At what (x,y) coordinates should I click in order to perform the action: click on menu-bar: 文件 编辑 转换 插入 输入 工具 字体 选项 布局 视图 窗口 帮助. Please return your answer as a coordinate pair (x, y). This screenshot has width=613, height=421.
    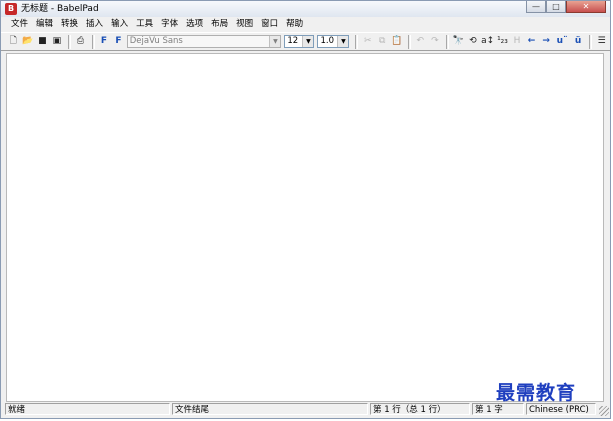
    Looking at the image, I should click on (305, 24).